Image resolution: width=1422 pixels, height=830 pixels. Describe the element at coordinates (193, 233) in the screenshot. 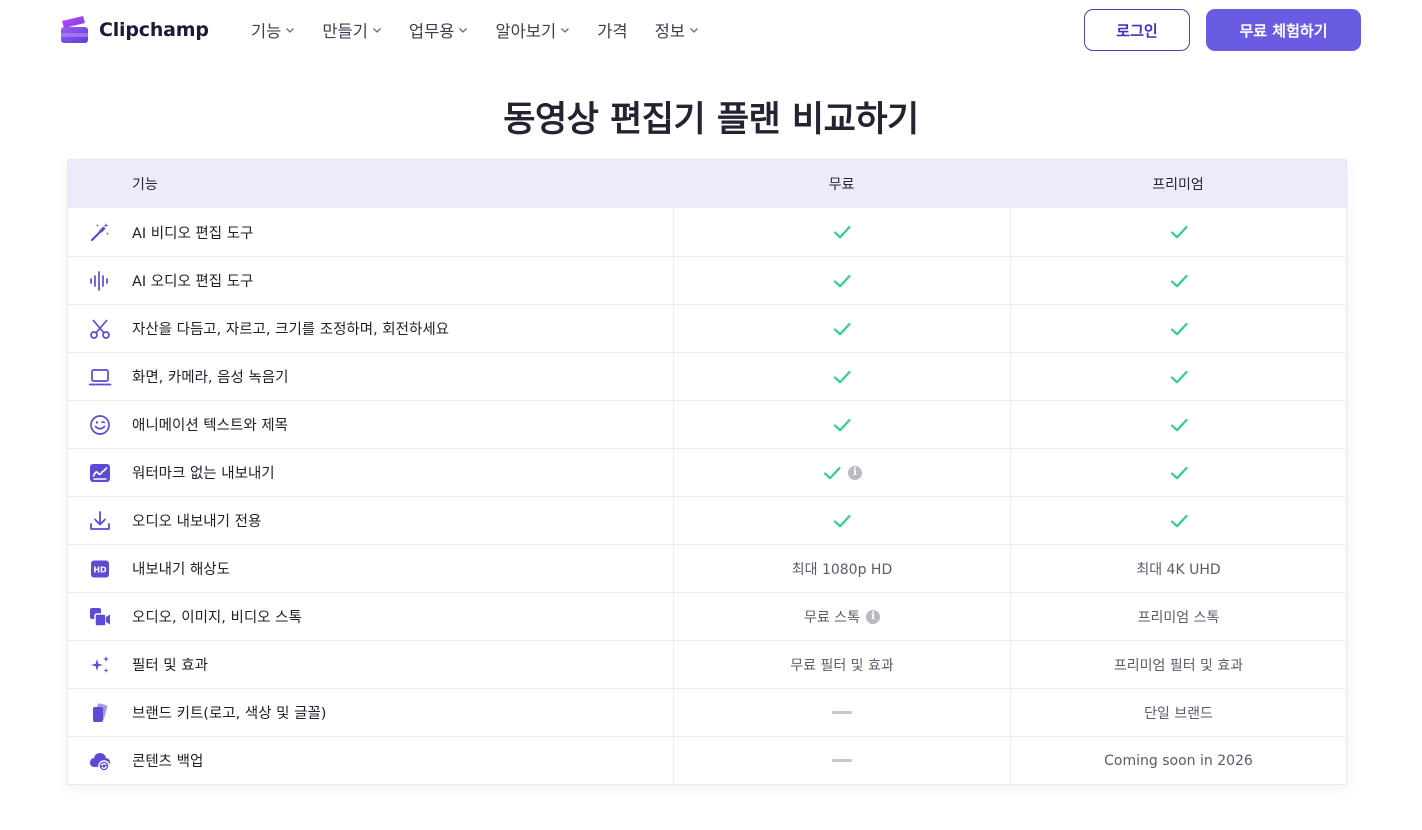

I see `feature-label: AI 비디오 편집 도구` at that location.